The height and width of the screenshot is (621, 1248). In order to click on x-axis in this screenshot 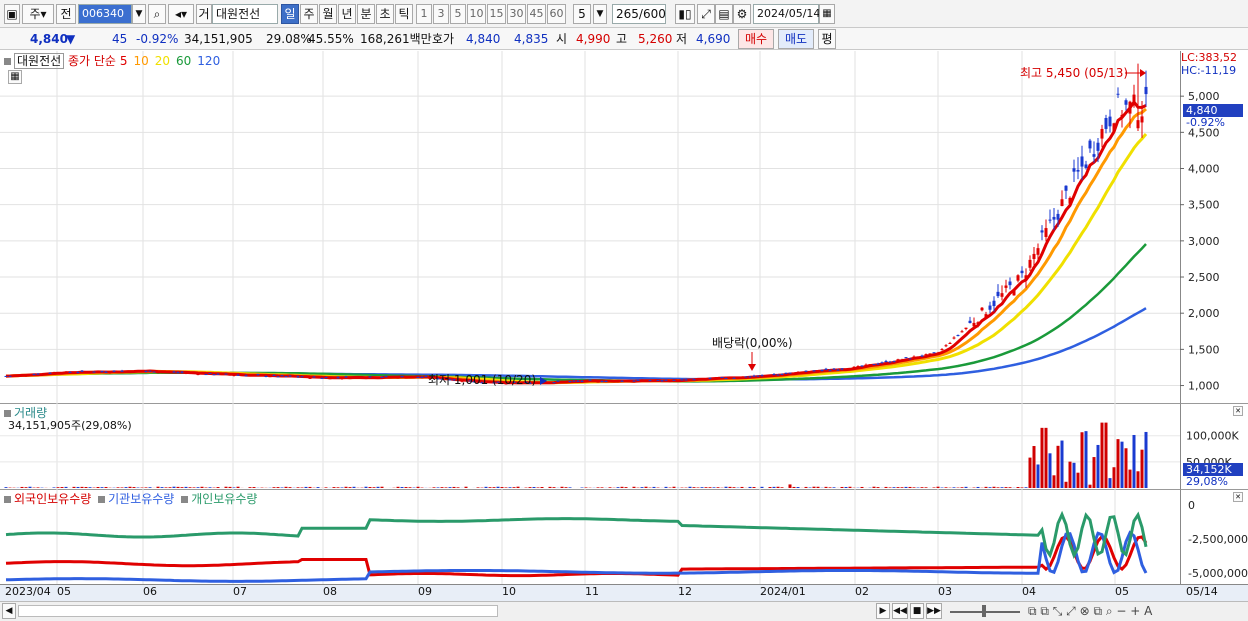, I will do `click(624, 592)`.